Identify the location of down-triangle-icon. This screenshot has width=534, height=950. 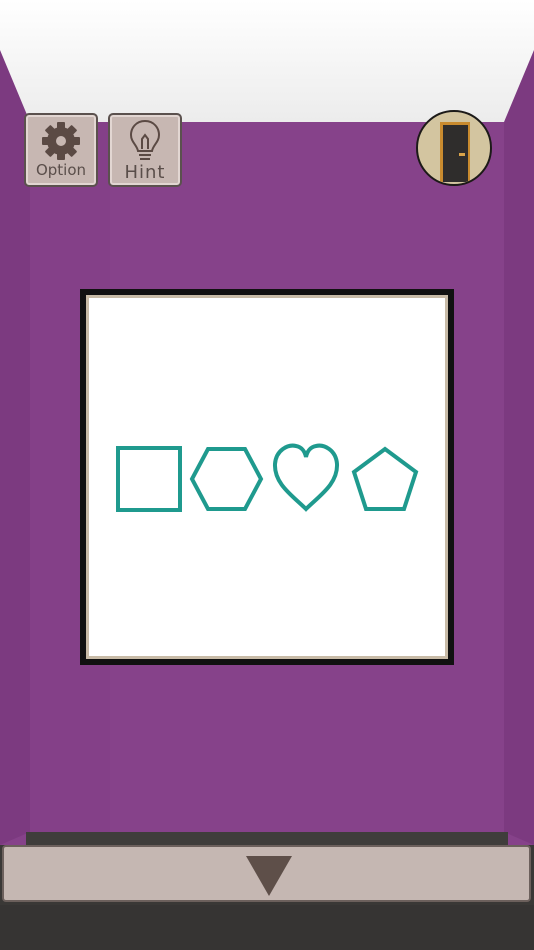
(269, 876).